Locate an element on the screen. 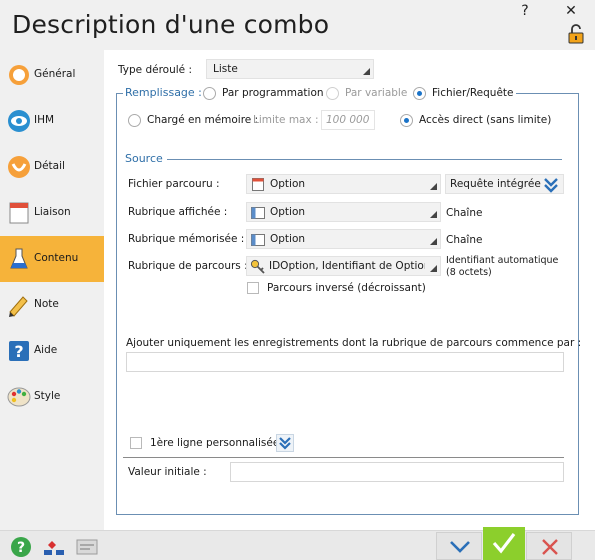  sidebar-item-label: Note is located at coordinates (46, 304).